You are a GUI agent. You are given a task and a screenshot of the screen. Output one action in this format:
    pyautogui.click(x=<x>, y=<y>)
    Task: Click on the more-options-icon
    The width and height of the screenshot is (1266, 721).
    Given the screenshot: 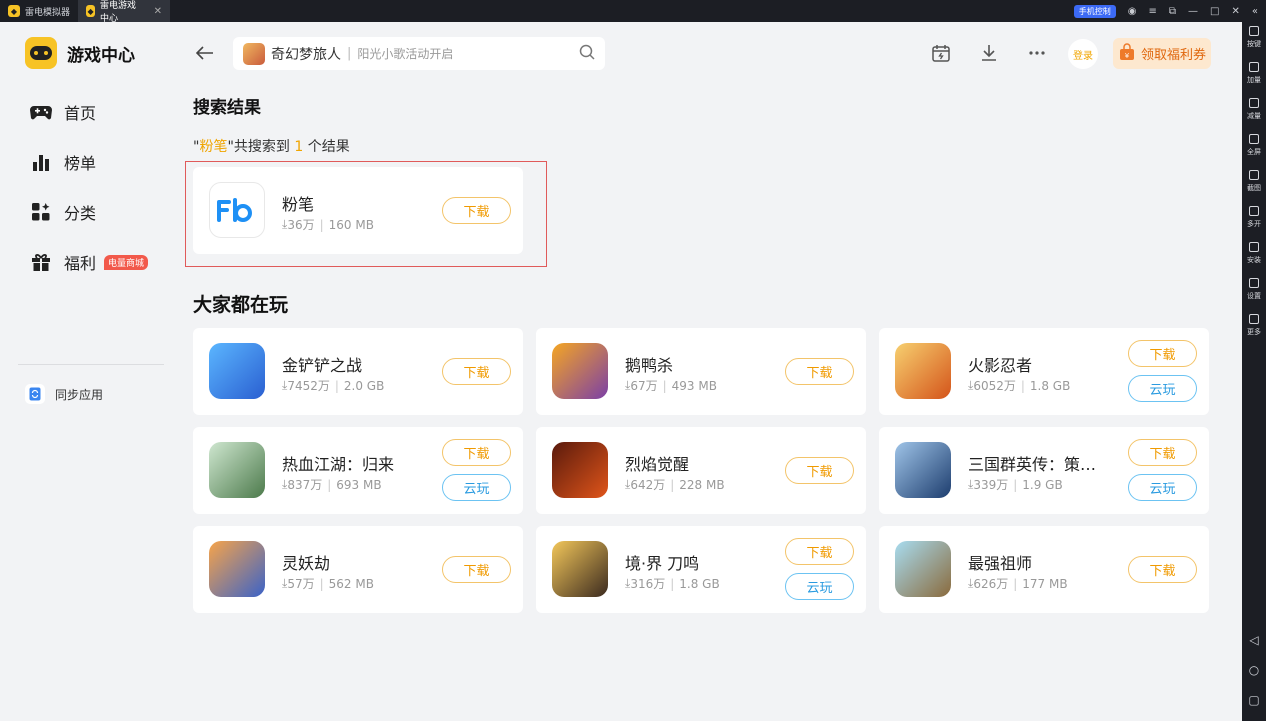 What is the action you would take?
    pyautogui.click(x=1037, y=53)
    